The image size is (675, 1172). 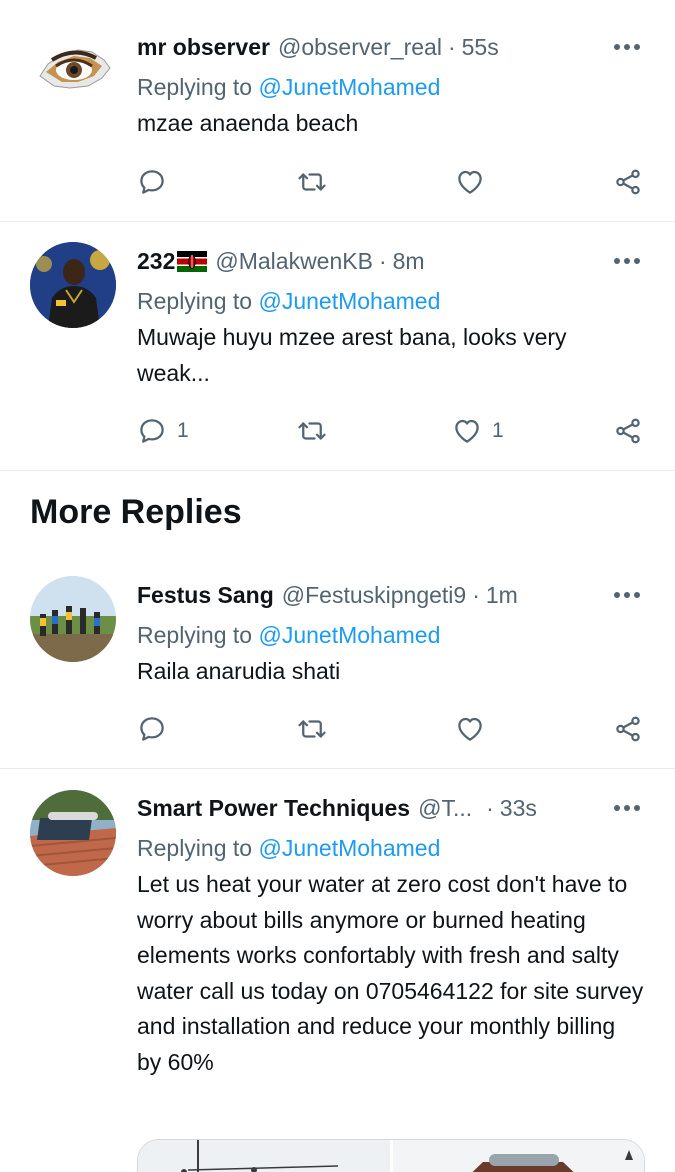 What do you see at coordinates (205, 595) in the screenshot?
I see `author-name: Festus Sang` at bounding box center [205, 595].